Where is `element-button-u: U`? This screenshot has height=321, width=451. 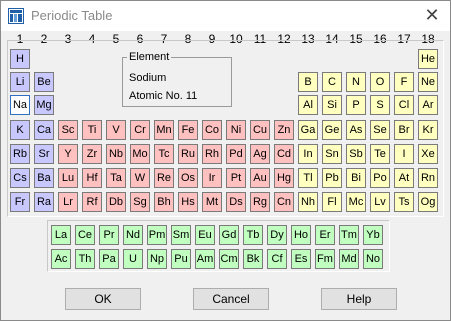 element-button-u: U is located at coordinates (133, 259).